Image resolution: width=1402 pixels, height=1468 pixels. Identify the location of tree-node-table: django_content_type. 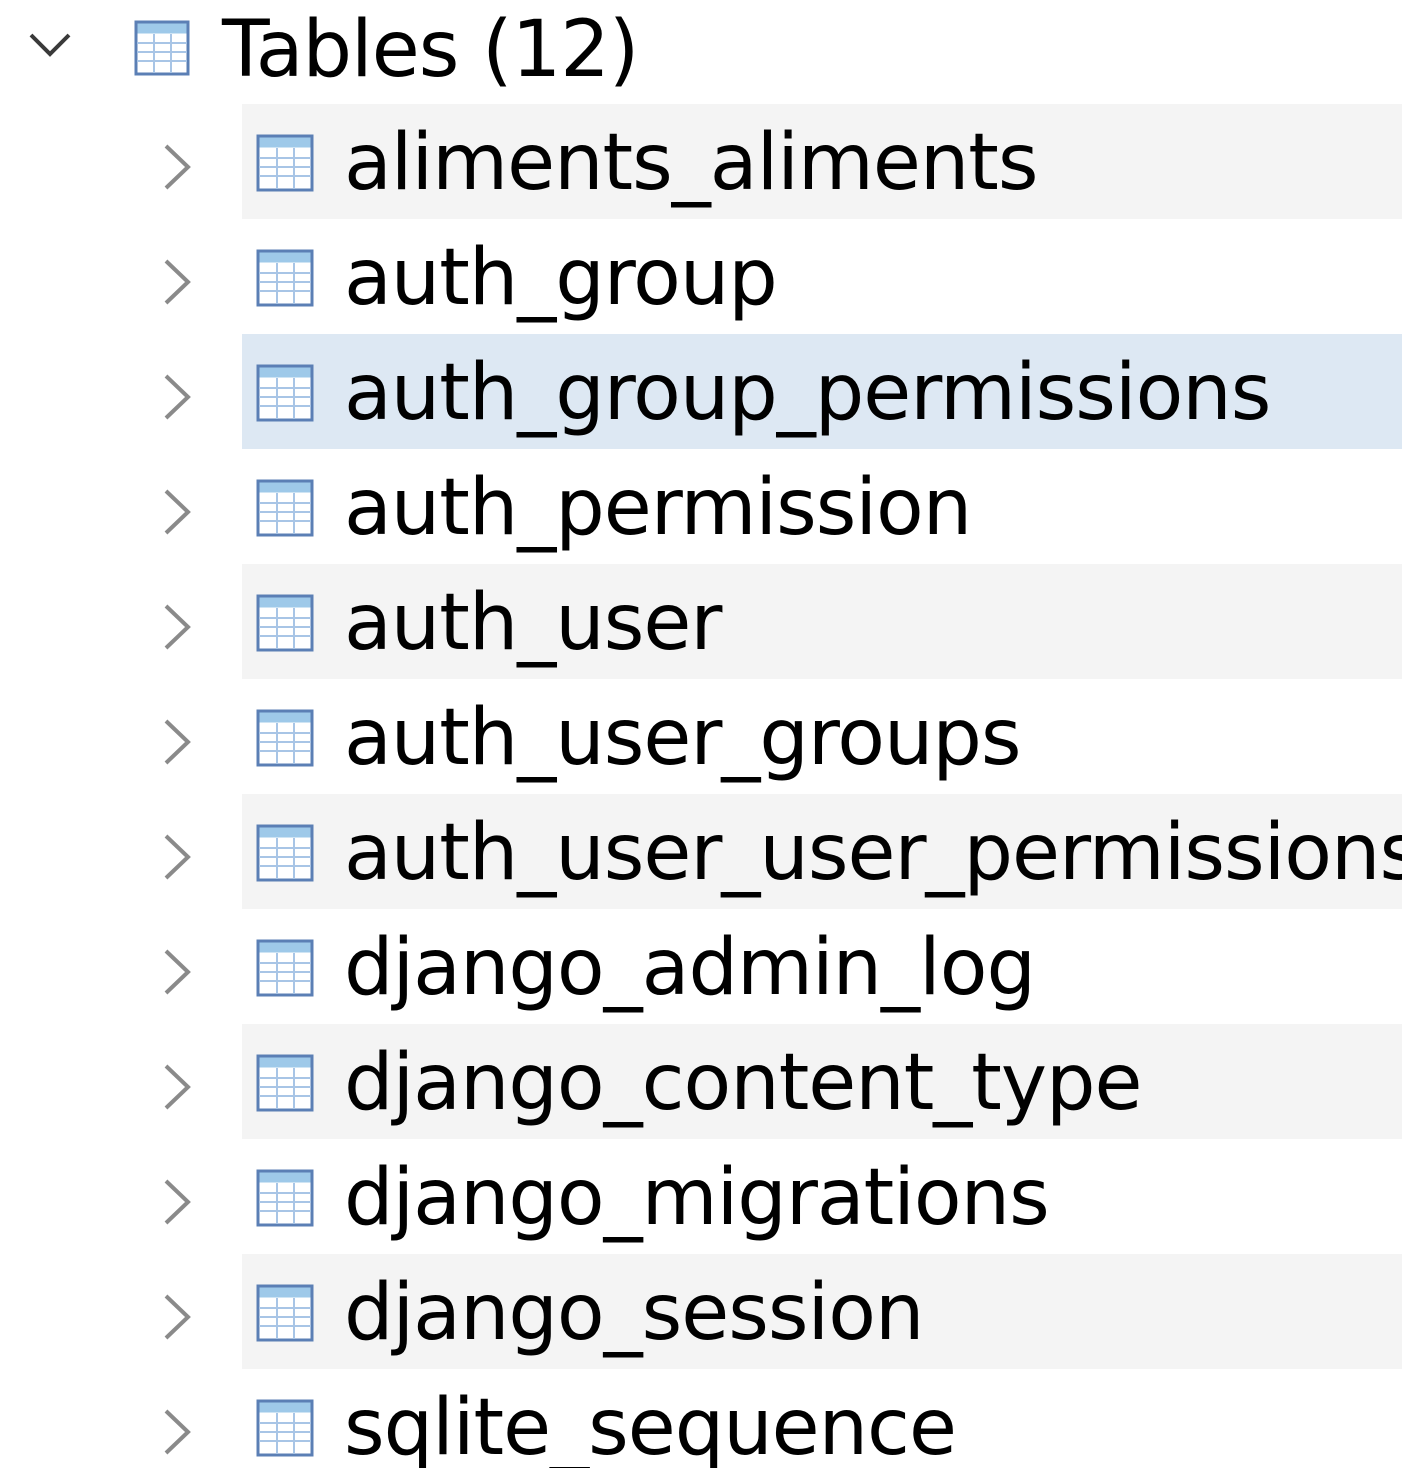
(701, 1081).